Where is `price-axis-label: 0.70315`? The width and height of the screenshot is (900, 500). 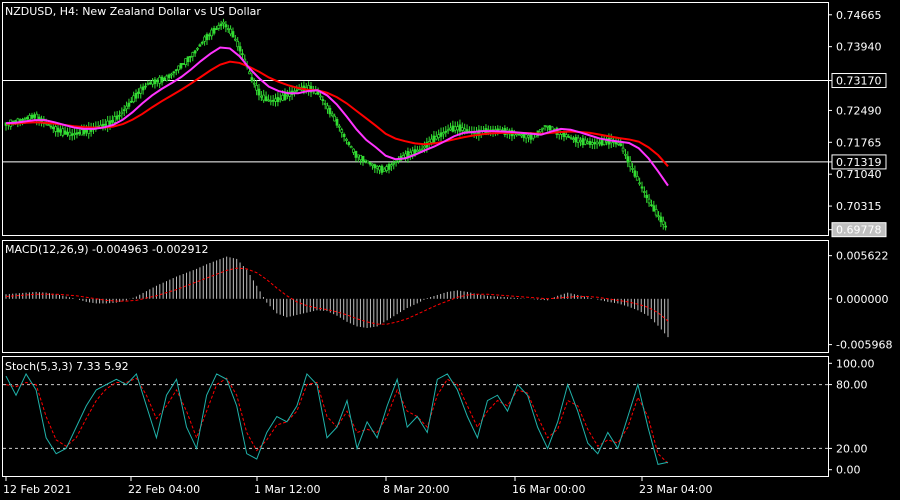 price-axis-label: 0.70315 is located at coordinates (859, 206).